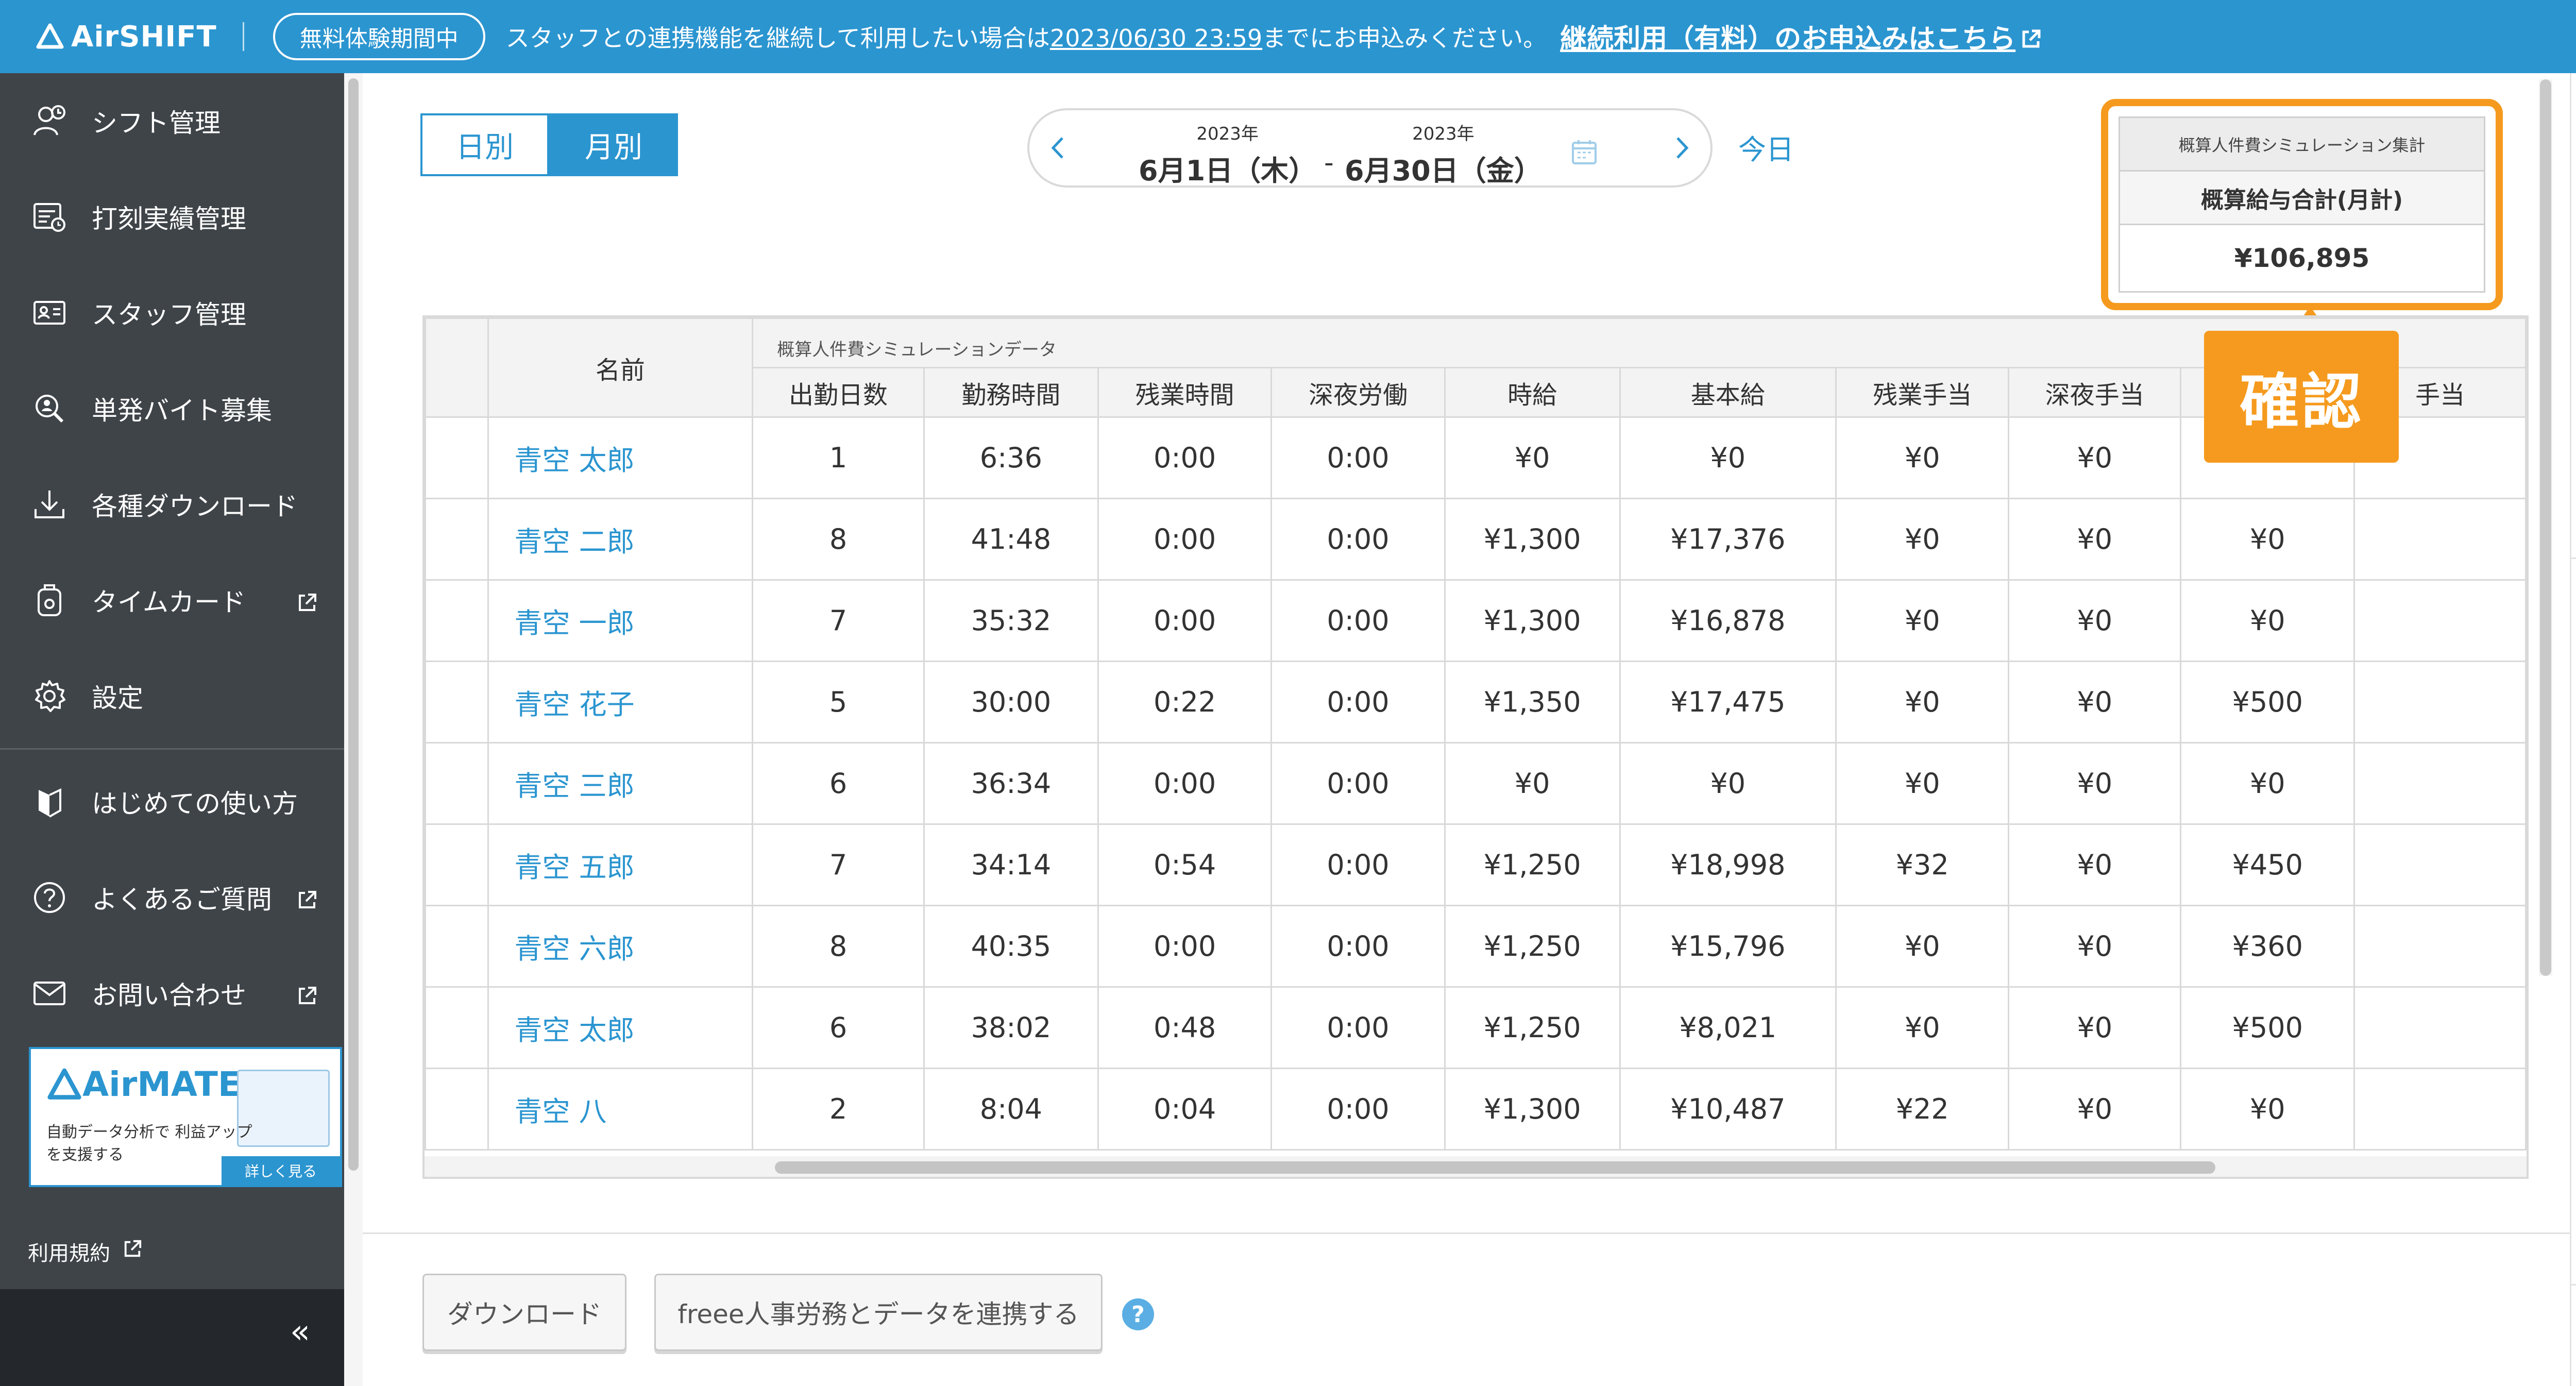  I want to click on content-scrollbar, so click(2546, 527).